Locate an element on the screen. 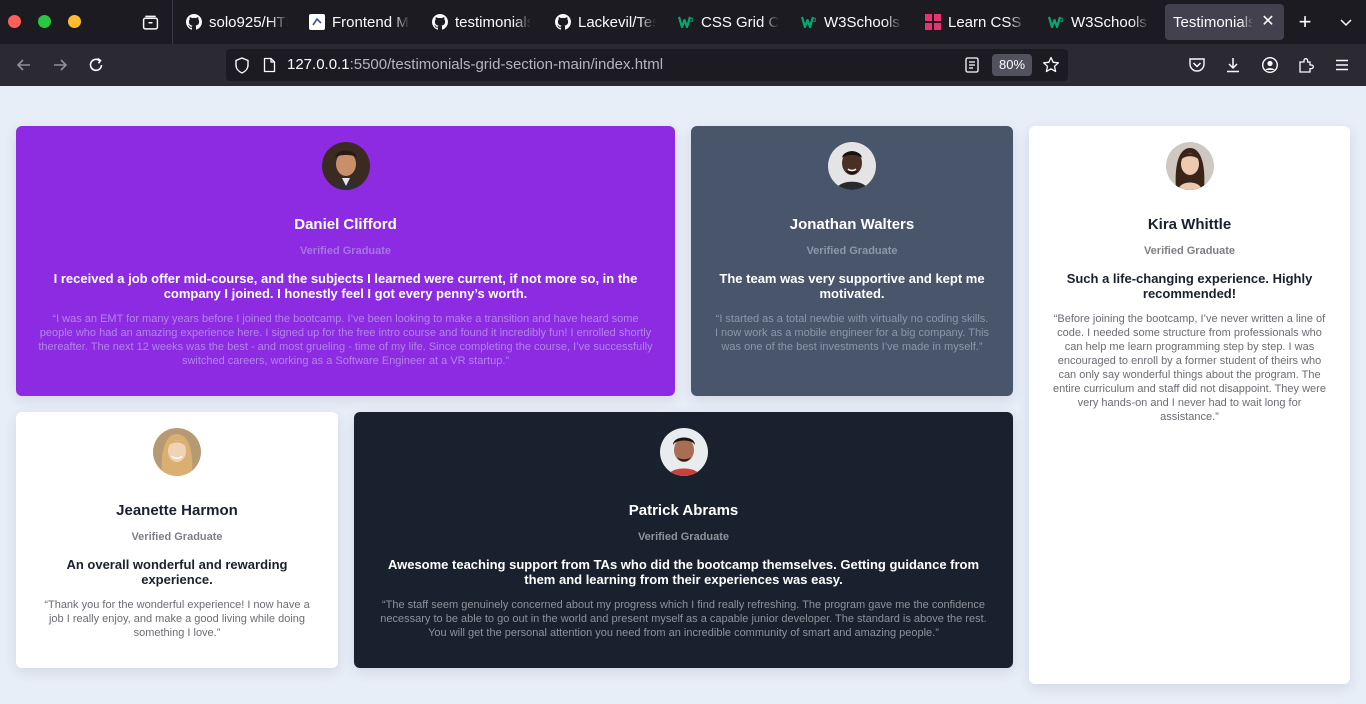 Image resolution: width=1366 pixels, height=704 pixels. page-icon is located at coordinates (269, 65).